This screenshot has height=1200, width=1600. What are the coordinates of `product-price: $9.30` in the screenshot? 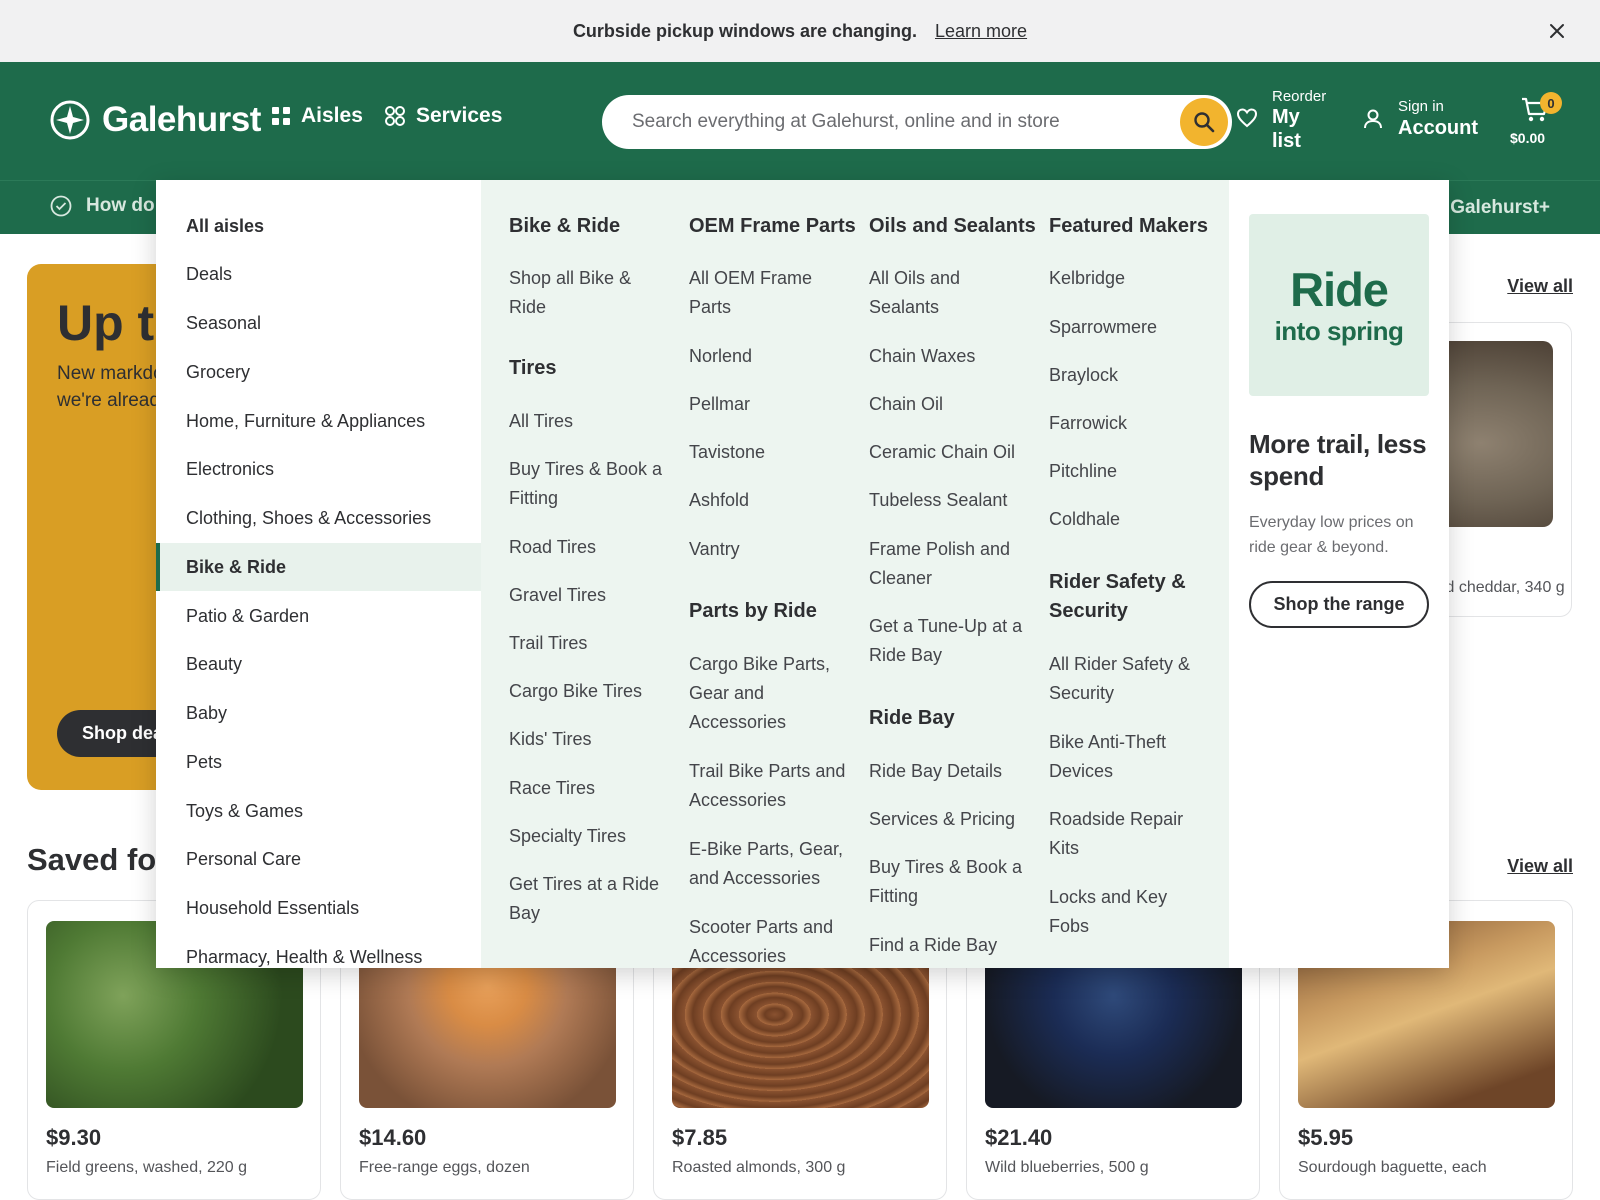 It's located at (74, 1137).